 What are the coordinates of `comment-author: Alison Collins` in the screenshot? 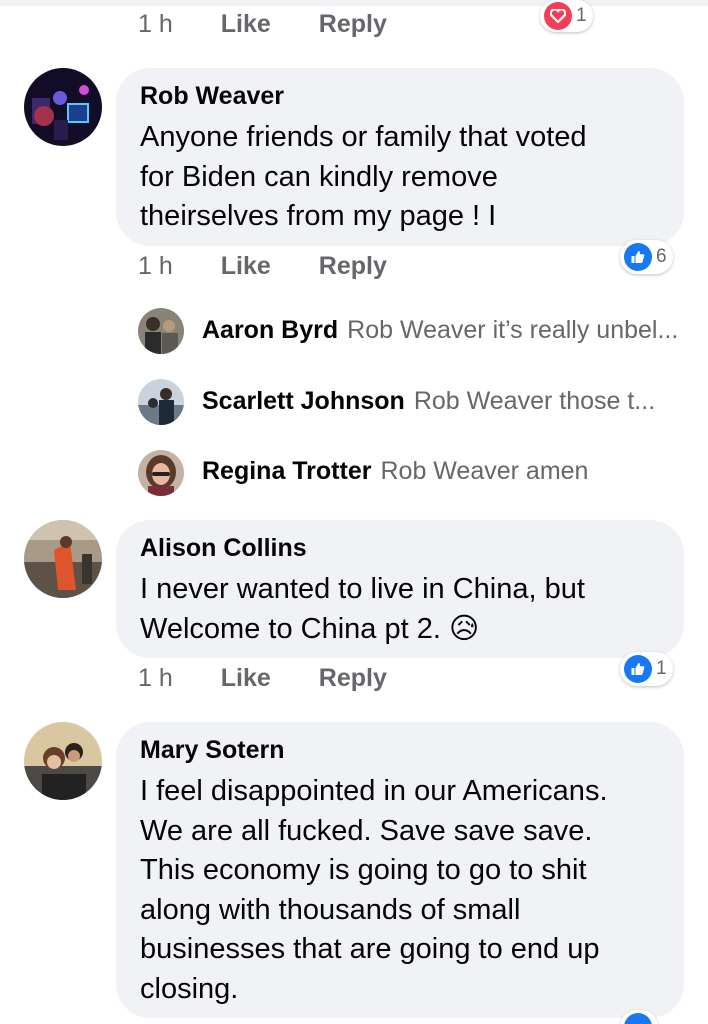 It's located at (223, 548).